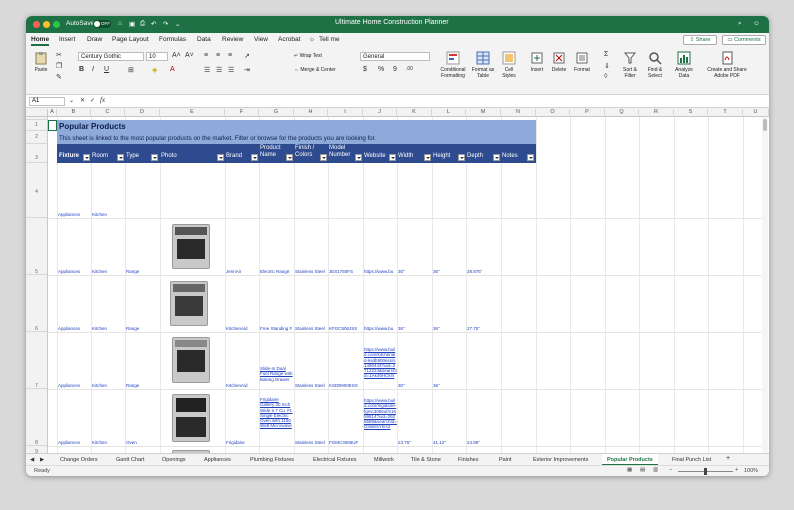  Describe the element at coordinates (740, 24) in the screenshot. I see `search-icon: ⌕` at that location.